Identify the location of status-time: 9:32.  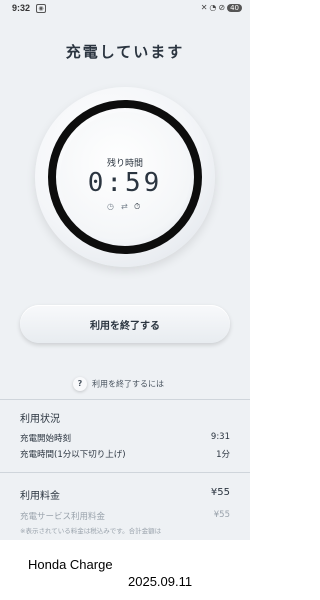
(21, 8).